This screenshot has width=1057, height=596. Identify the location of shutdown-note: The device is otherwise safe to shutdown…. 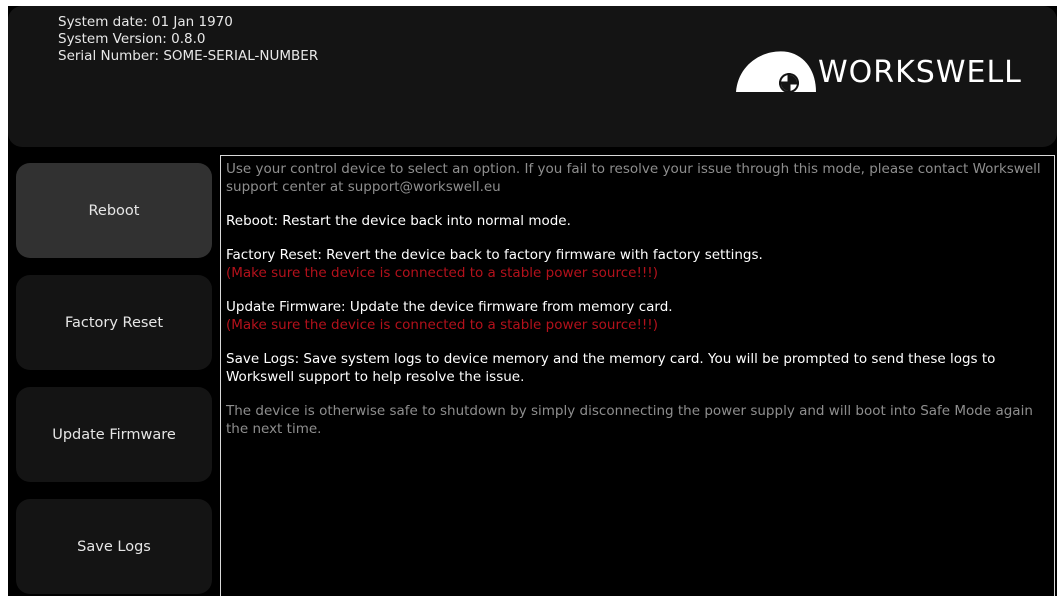
(629, 420).